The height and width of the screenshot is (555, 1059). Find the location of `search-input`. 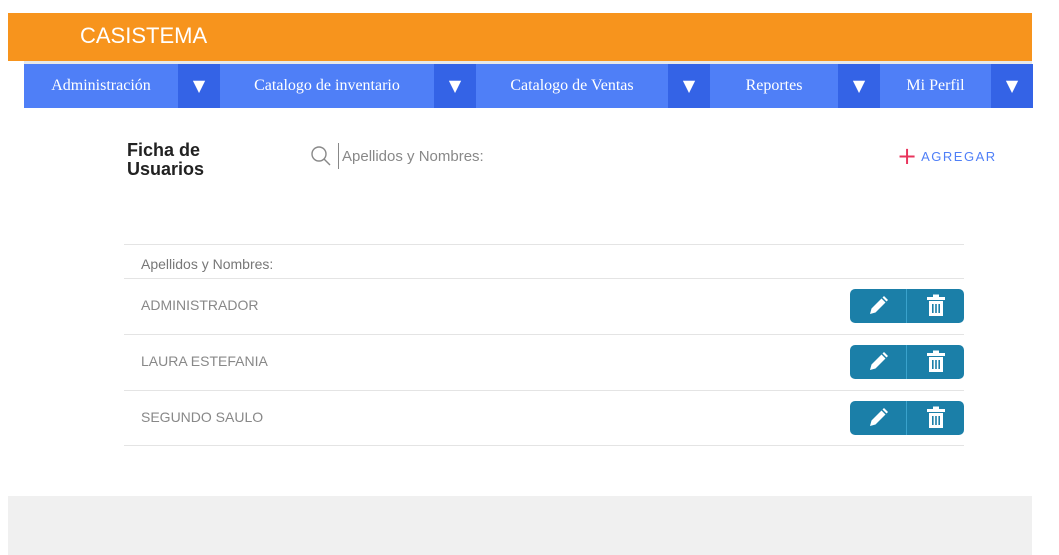

search-input is located at coordinates (533, 156).